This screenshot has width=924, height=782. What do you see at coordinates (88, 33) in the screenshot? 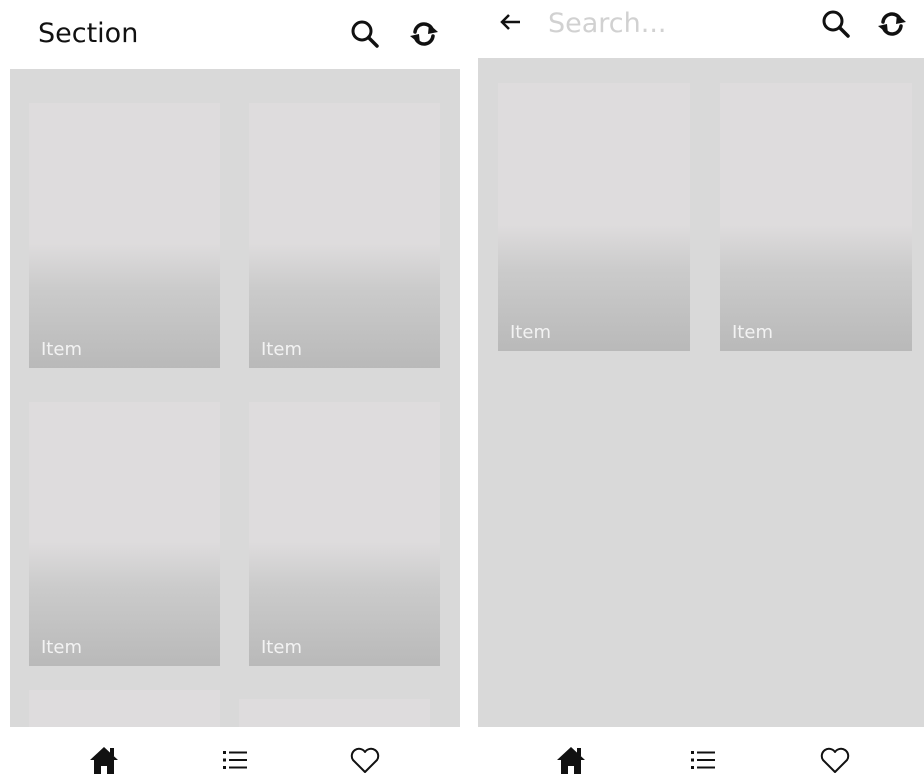
I see `page-title: Section` at bounding box center [88, 33].